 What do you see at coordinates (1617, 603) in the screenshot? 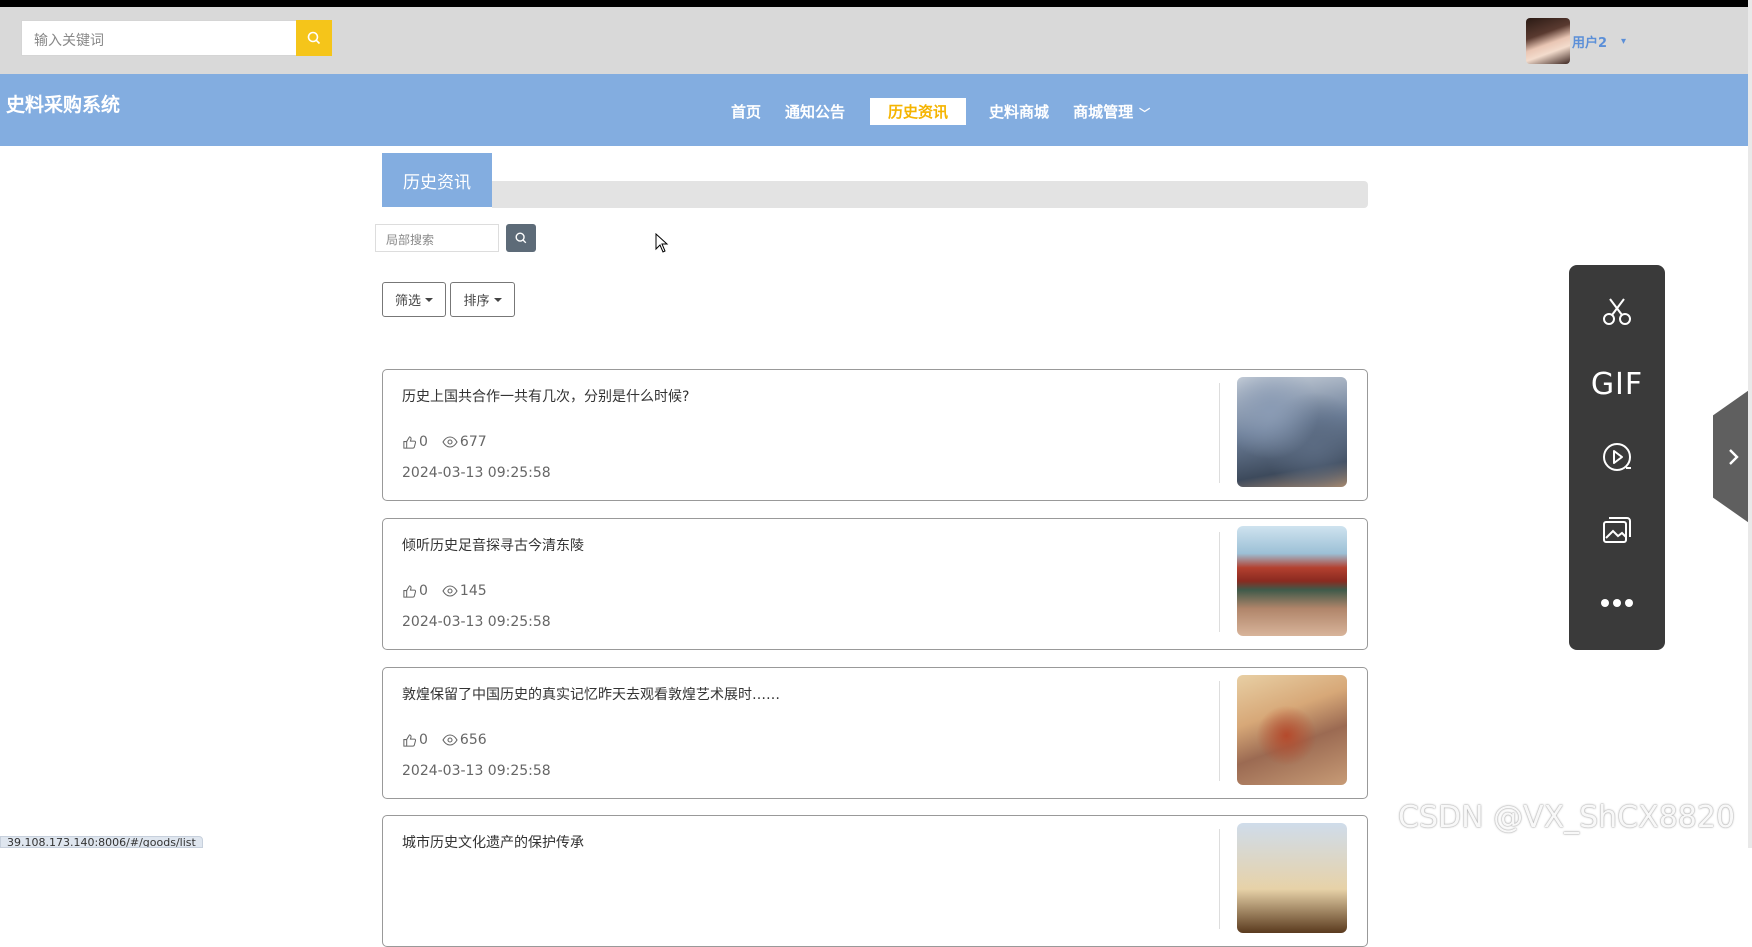
I see `more-icon` at bounding box center [1617, 603].